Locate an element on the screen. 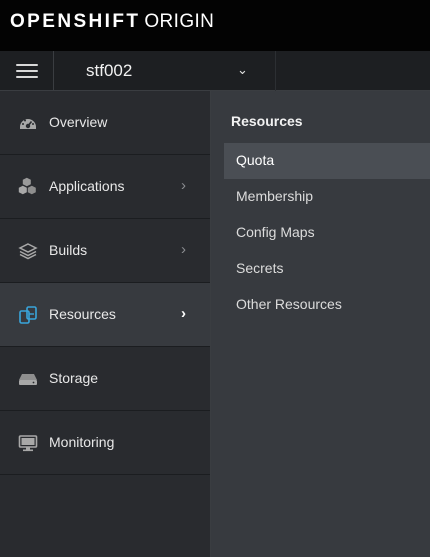 This screenshot has height=557, width=430. resources-icon is located at coordinates (28, 315).